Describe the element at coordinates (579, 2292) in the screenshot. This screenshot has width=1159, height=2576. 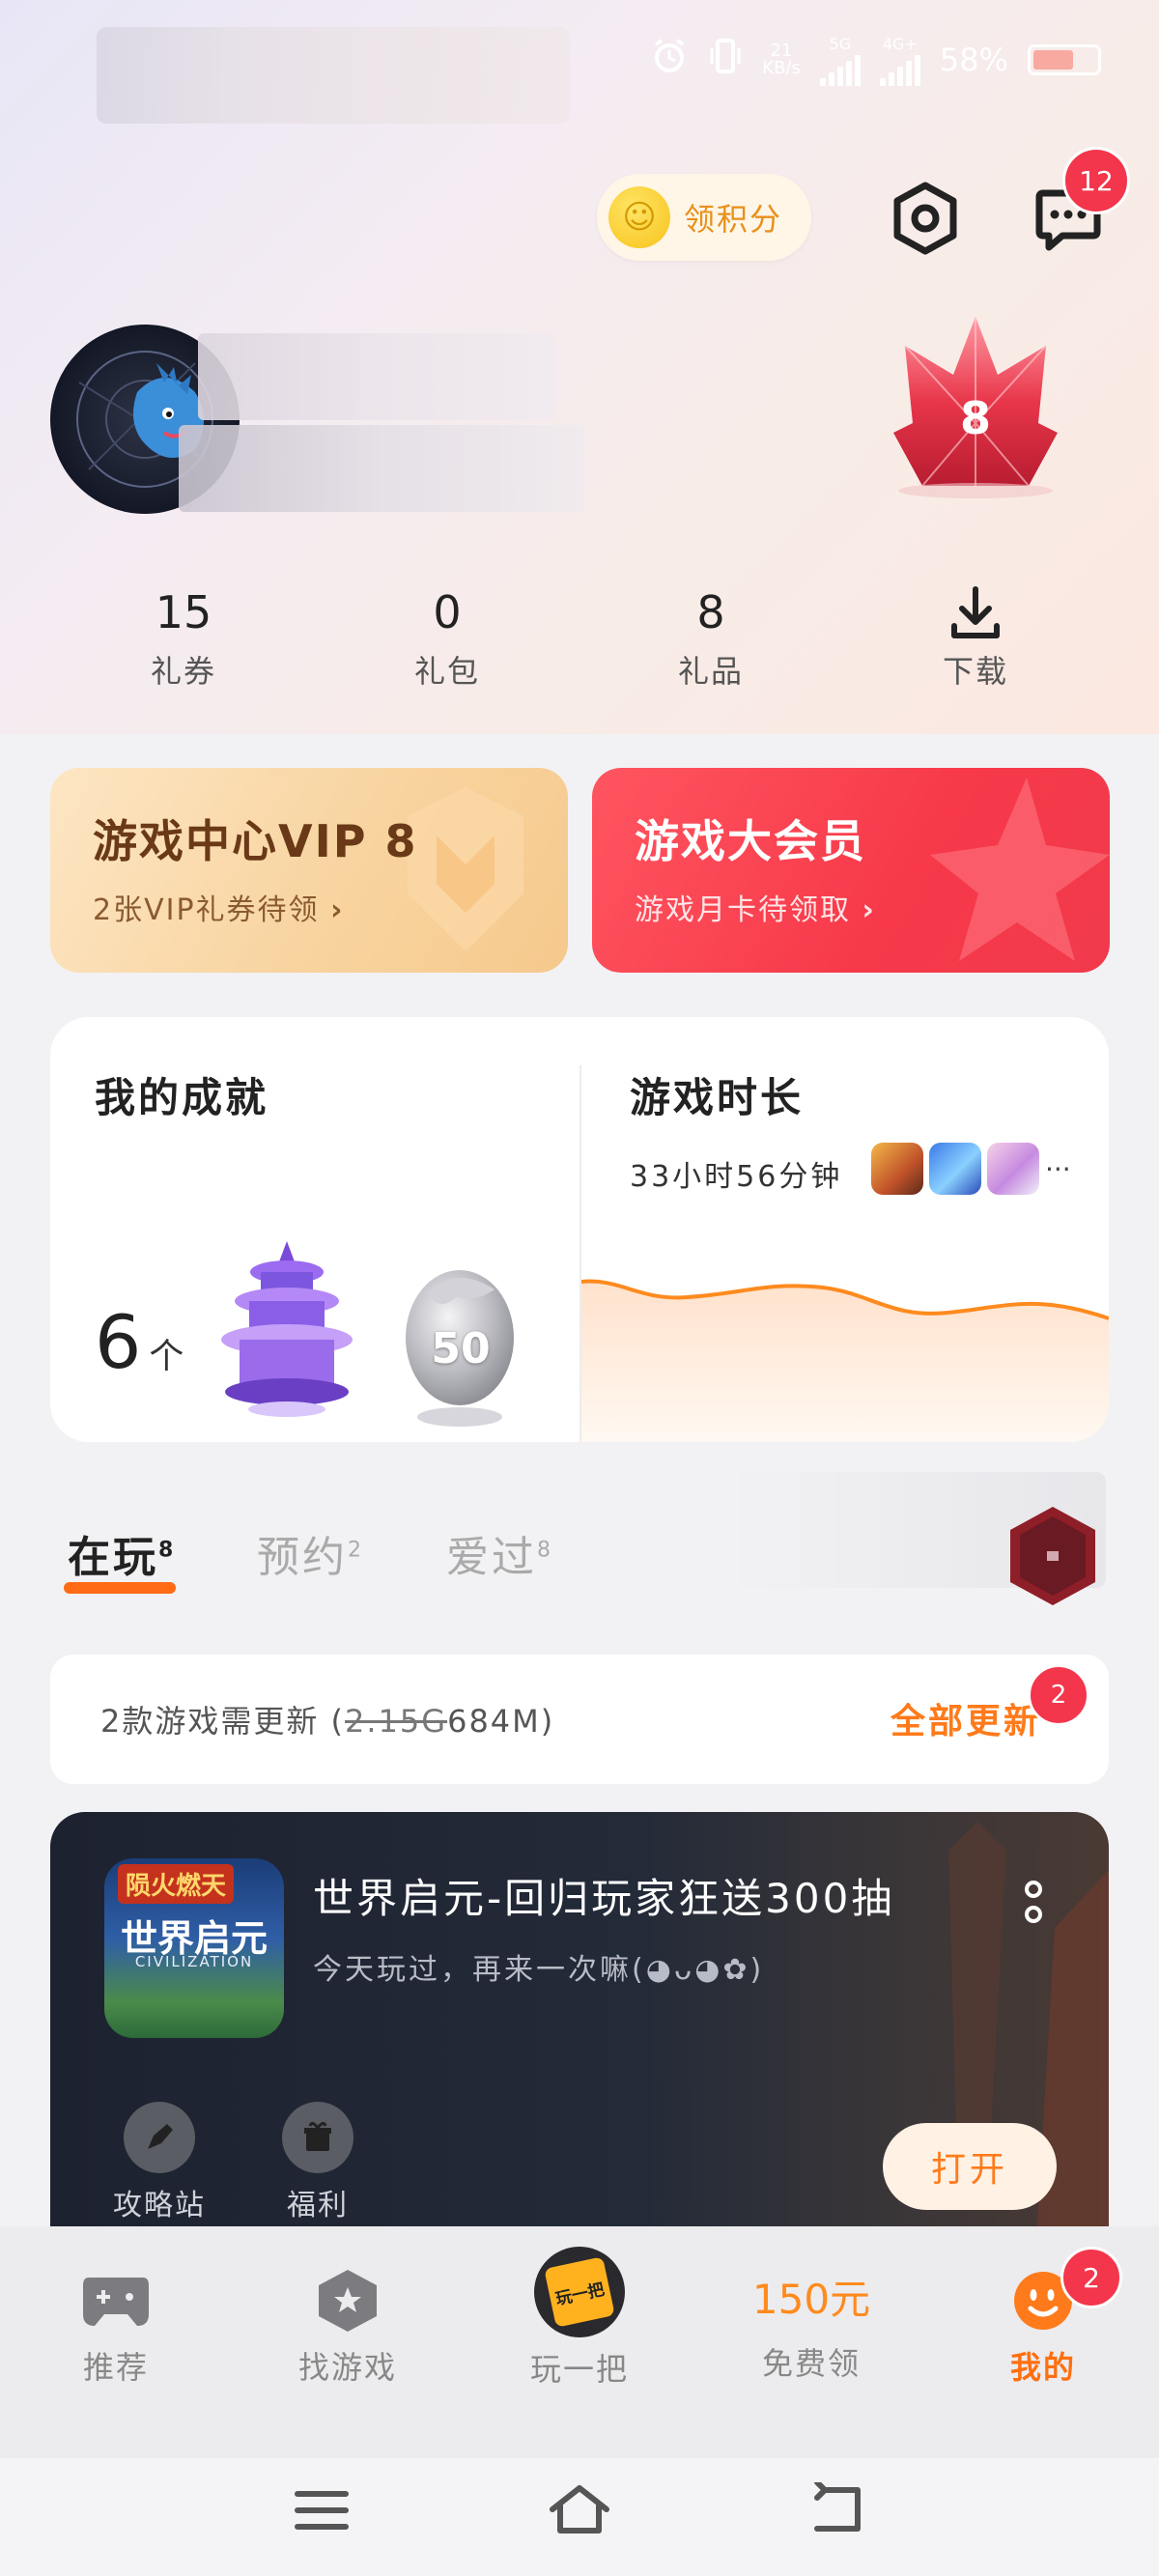
I see `play-one-icon: 玩一把` at that location.